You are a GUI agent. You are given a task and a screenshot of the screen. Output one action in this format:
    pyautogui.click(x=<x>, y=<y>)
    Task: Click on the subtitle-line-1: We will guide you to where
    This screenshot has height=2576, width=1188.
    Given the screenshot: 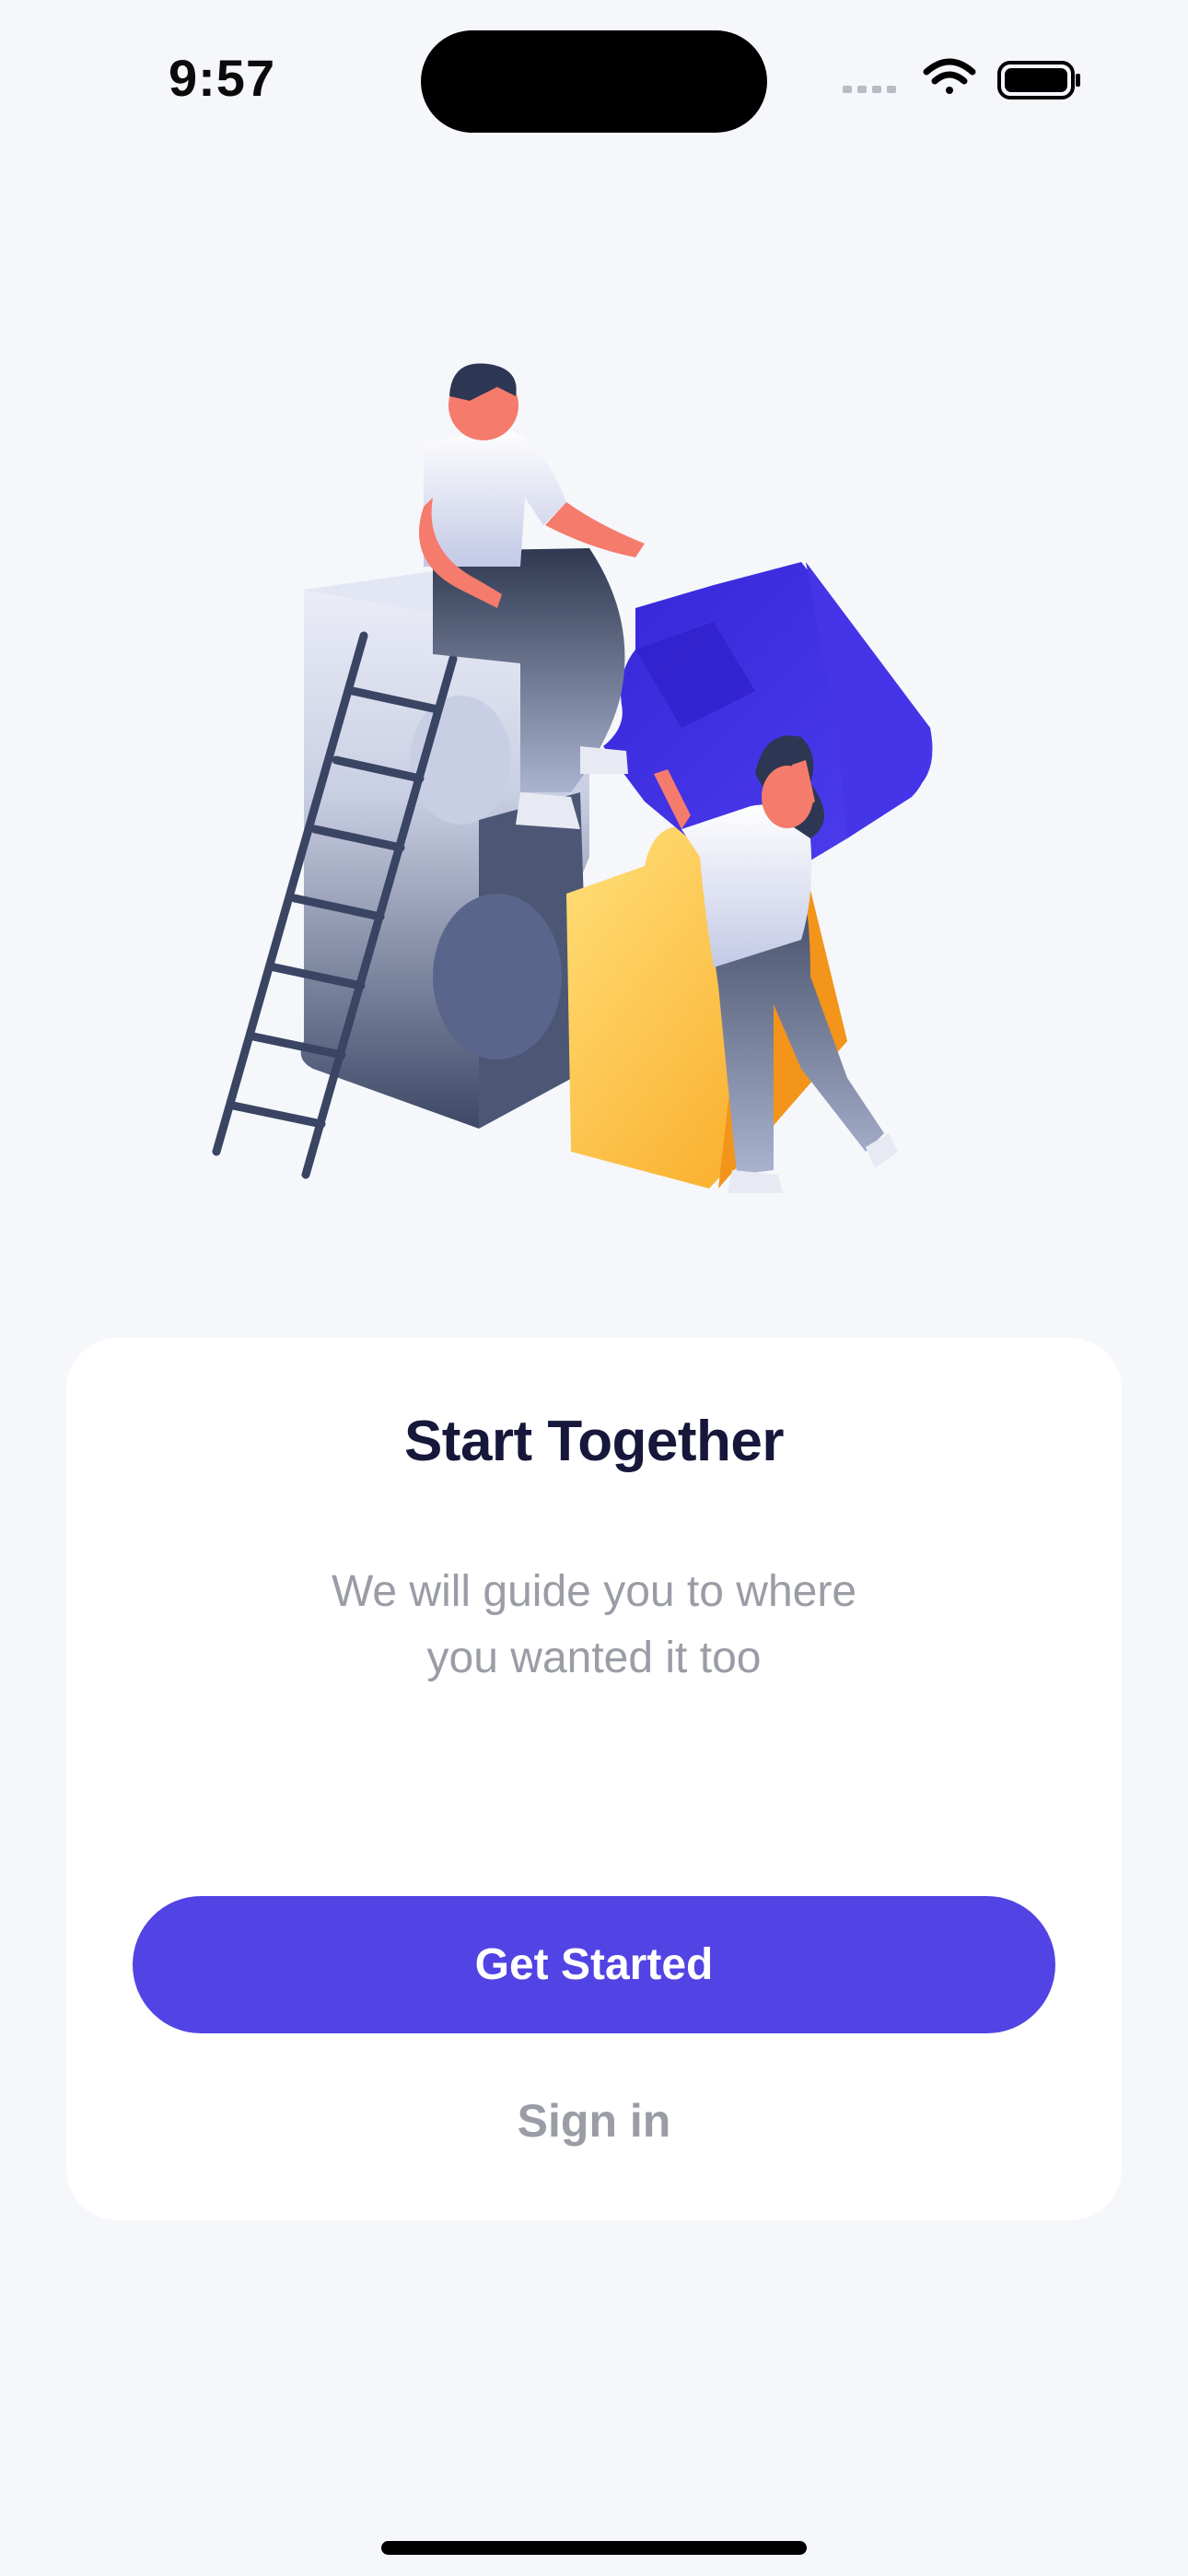 What is the action you would take?
    pyautogui.click(x=594, y=1591)
    